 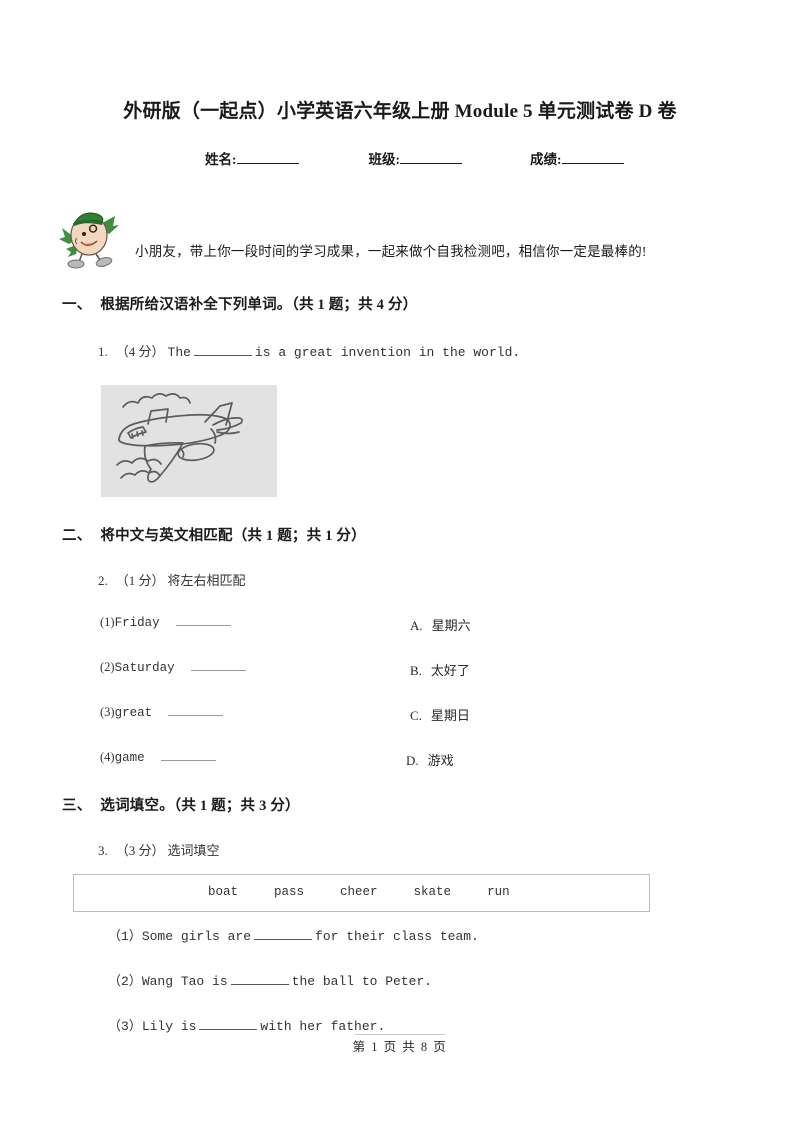 I want to click on match-left-word-1: Friday, so click(x=137, y=623).